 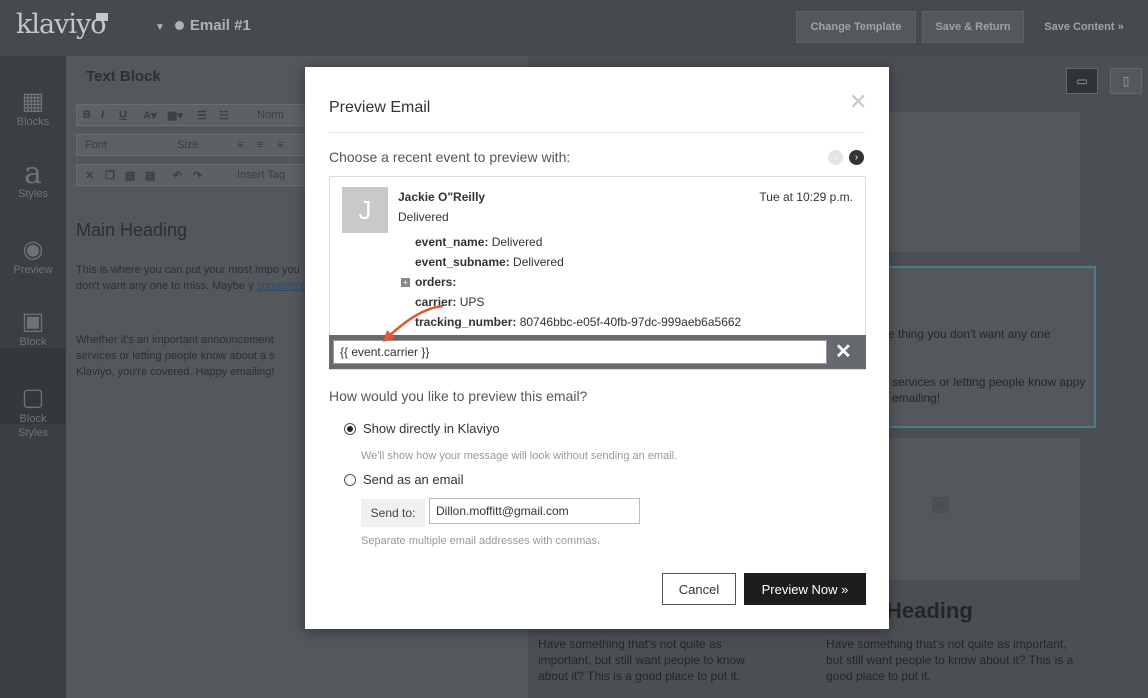 What do you see at coordinates (856, 27) in the screenshot?
I see `change-template-button: Change Template` at bounding box center [856, 27].